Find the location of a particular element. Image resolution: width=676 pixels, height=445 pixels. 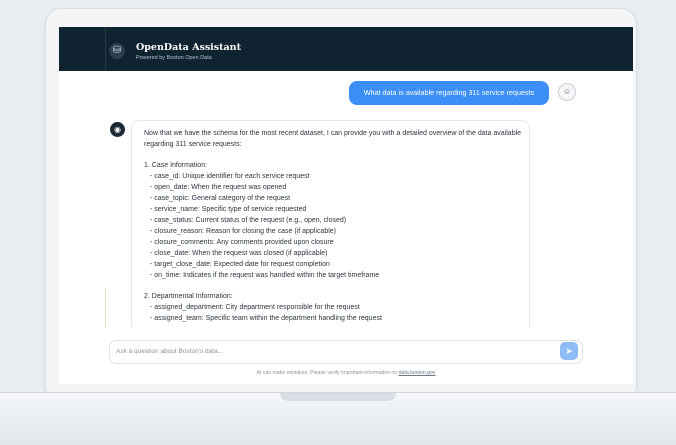

section-title: 1. Case Information: is located at coordinates (176, 165).